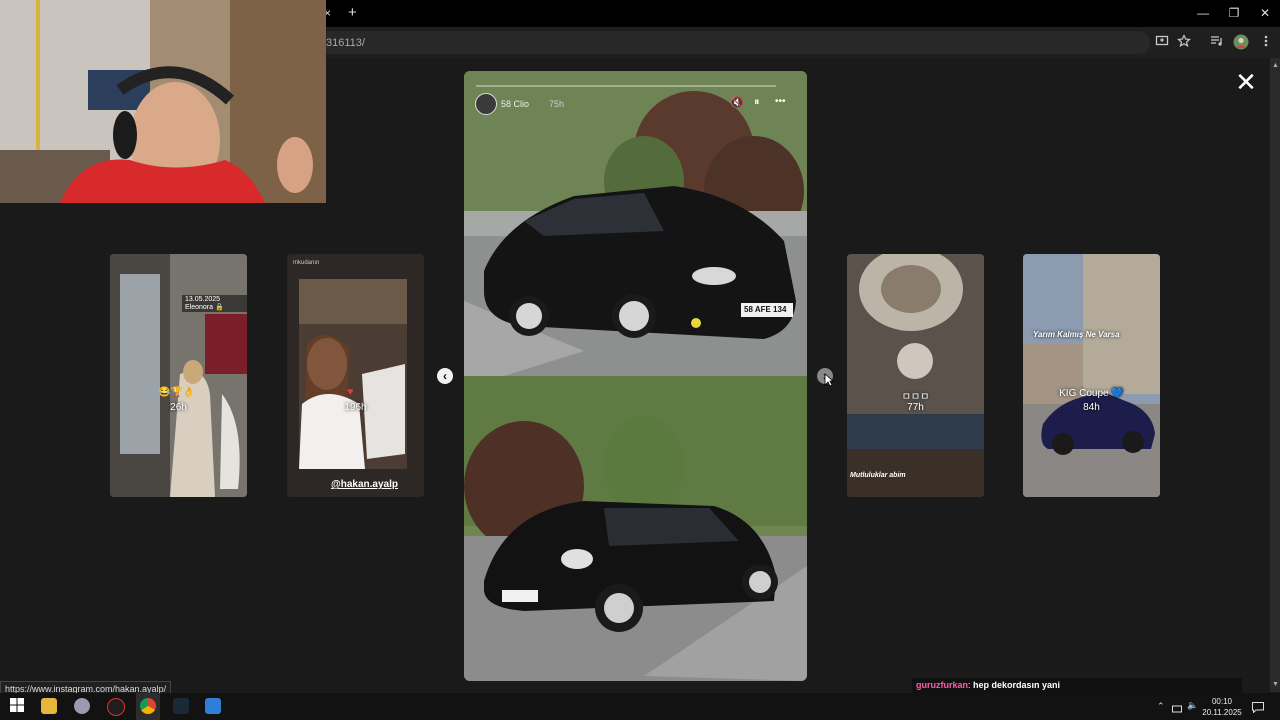  Describe the element at coordinates (1217, 42) in the screenshot. I see `media-controls-icon` at that location.